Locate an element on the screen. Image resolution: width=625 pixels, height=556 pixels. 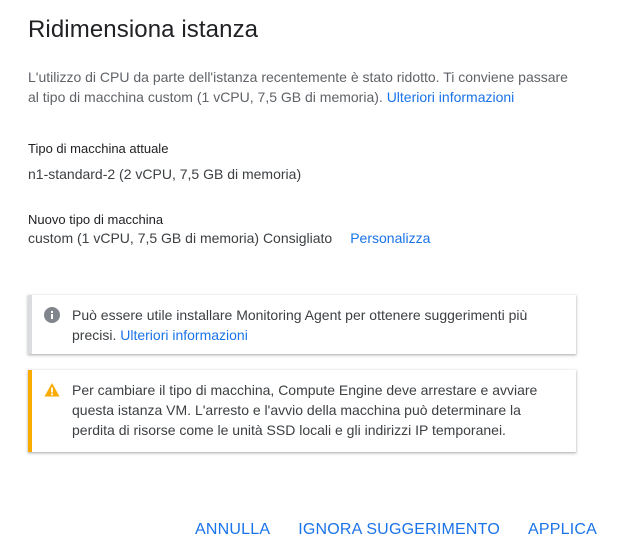
customize-link: Personalizza is located at coordinates (390, 238).